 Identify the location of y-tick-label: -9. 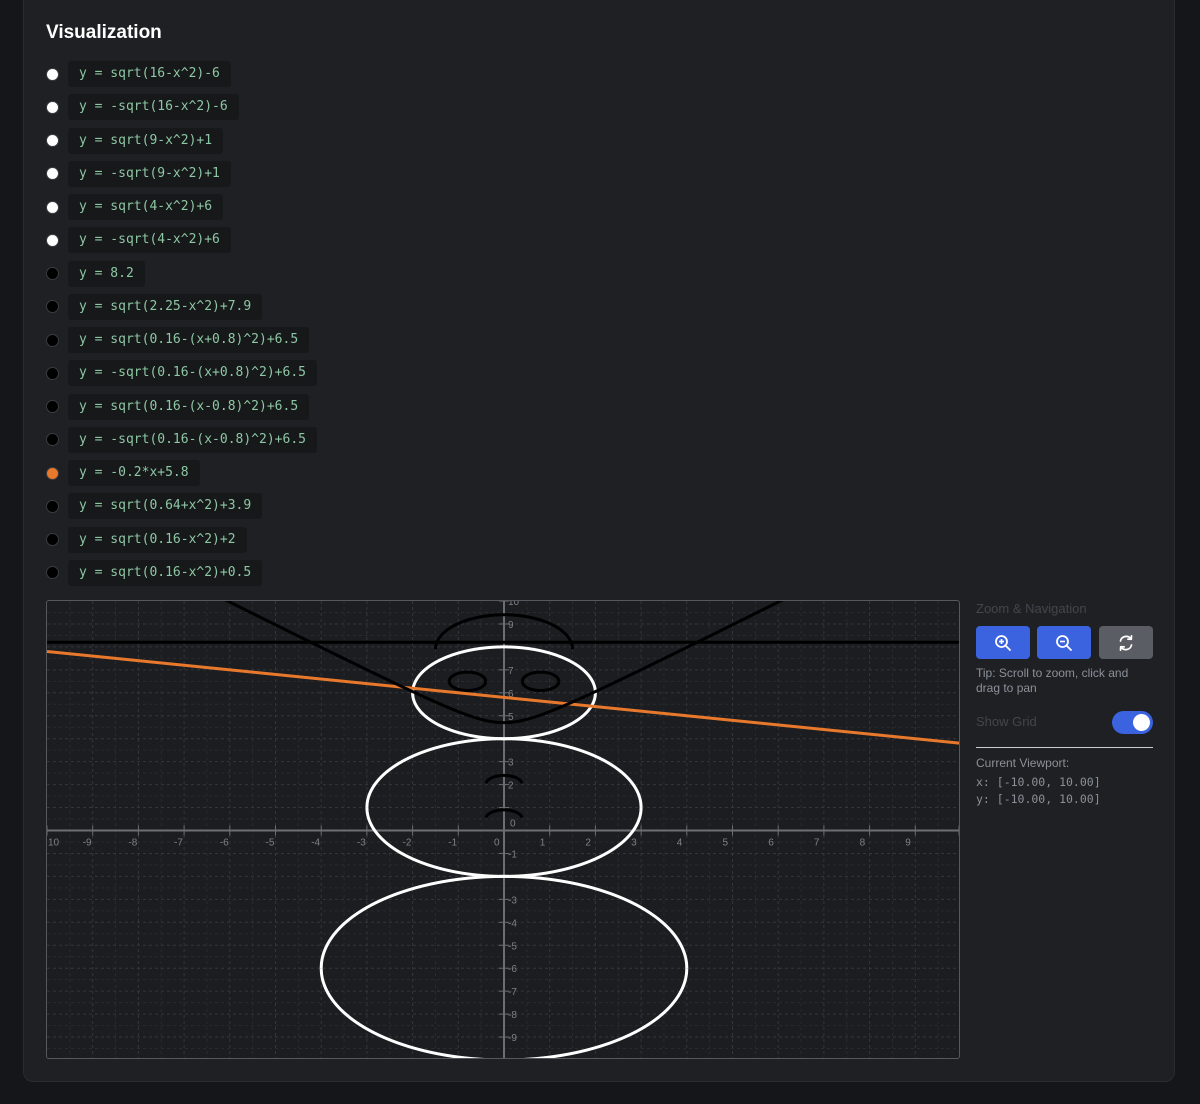
(512, 1038).